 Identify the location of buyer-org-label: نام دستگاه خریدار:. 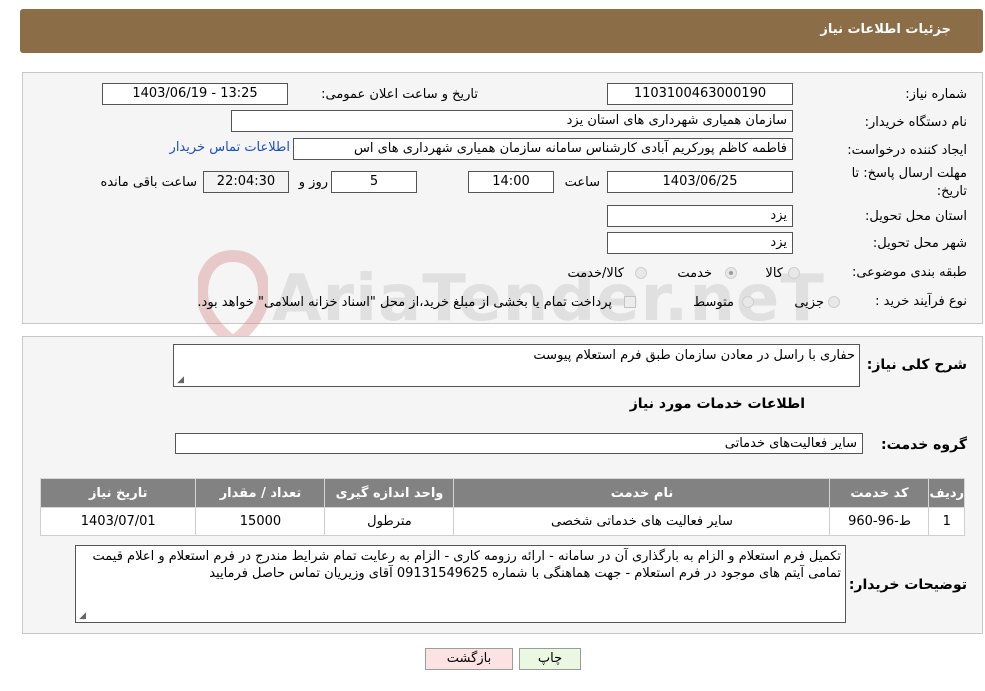
(915, 122).